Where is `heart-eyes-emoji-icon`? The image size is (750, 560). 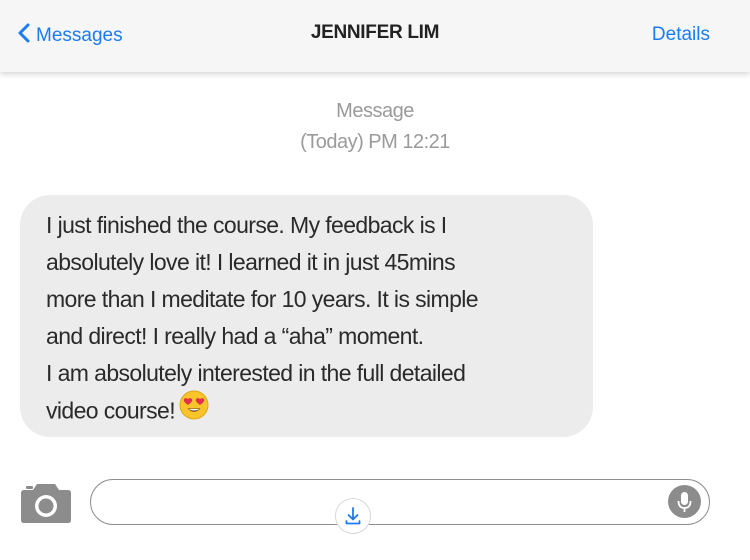
heart-eyes-emoji-icon is located at coordinates (194, 410).